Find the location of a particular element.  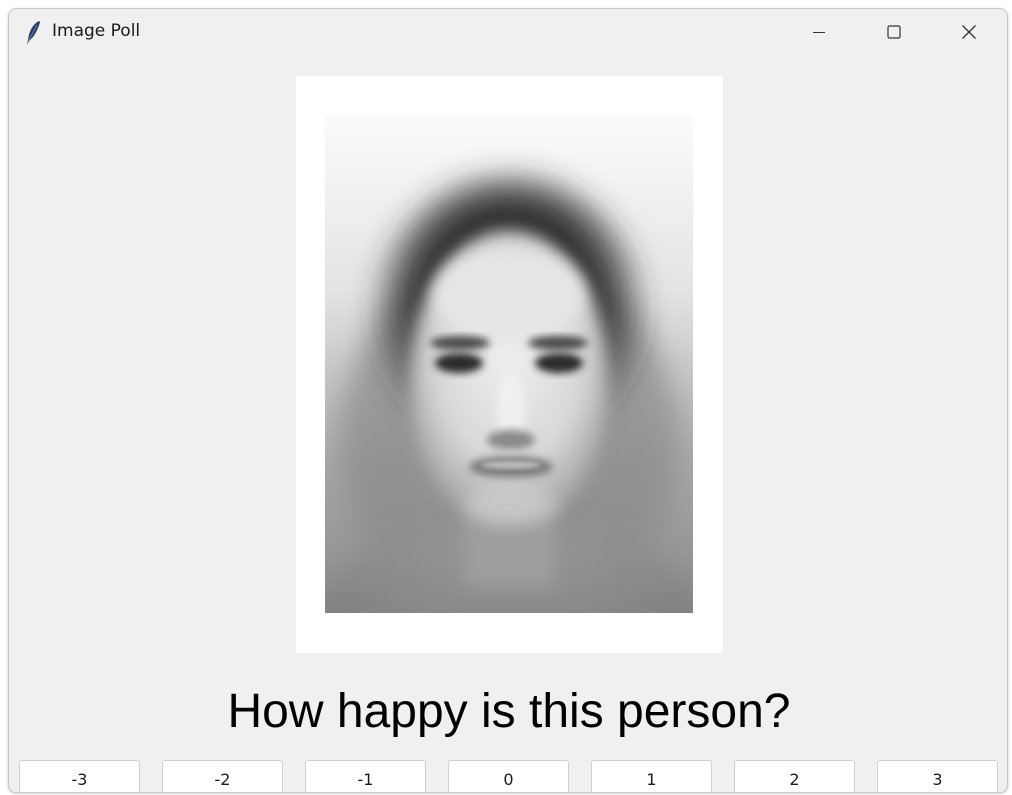

rating-buttons: -3 -2 -1 0 1 2 3 is located at coordinates (509, 776).